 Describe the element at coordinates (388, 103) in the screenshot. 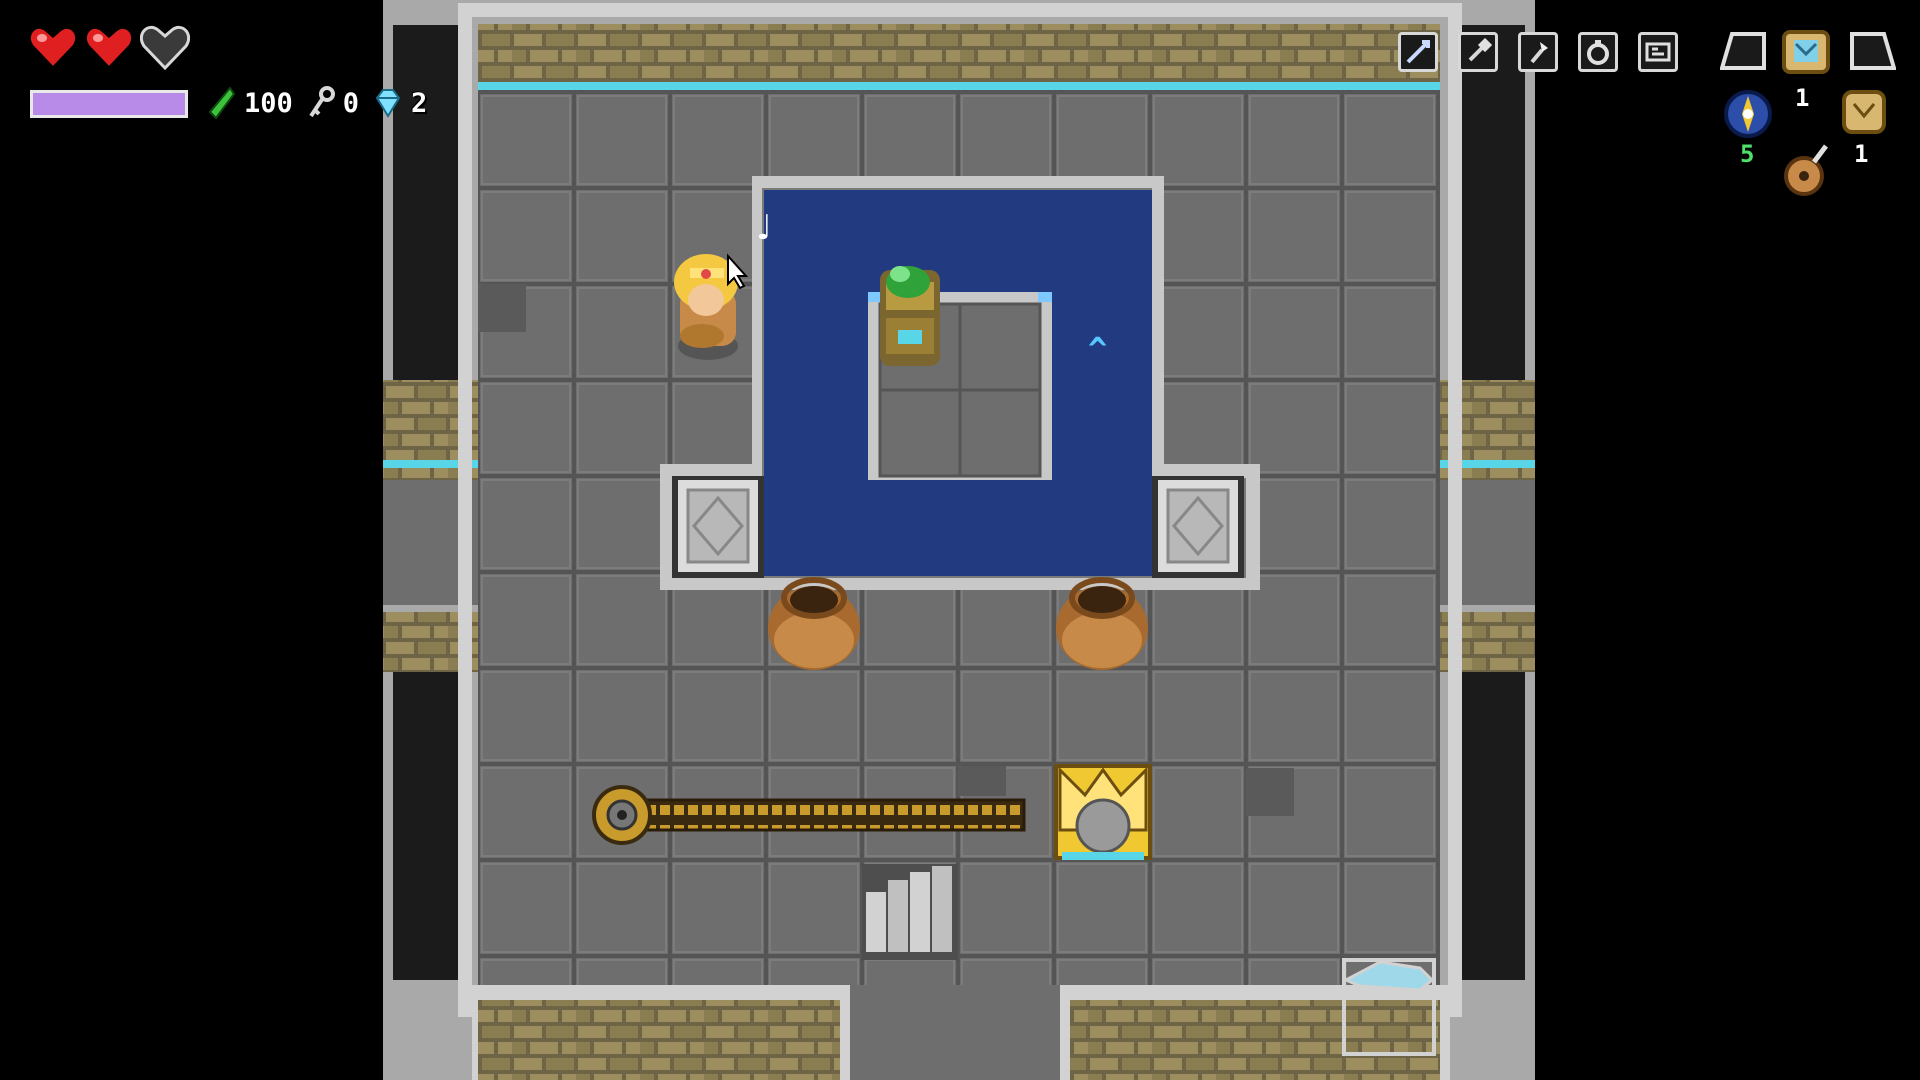

I see `diamond-icon` at that location.